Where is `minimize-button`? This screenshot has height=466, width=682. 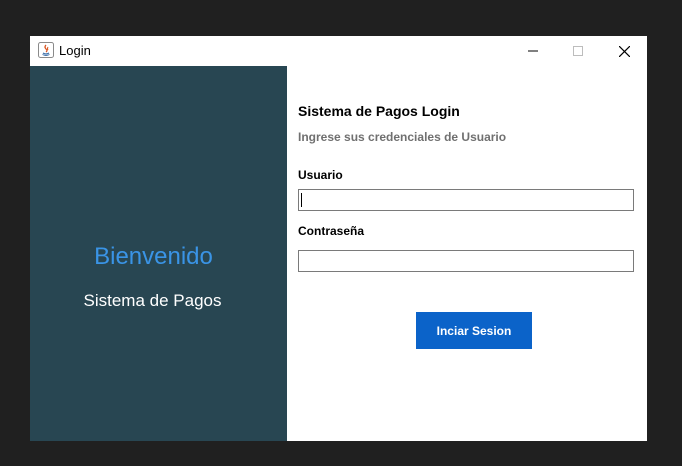
minimize-button is located at coordinates (533, 51).